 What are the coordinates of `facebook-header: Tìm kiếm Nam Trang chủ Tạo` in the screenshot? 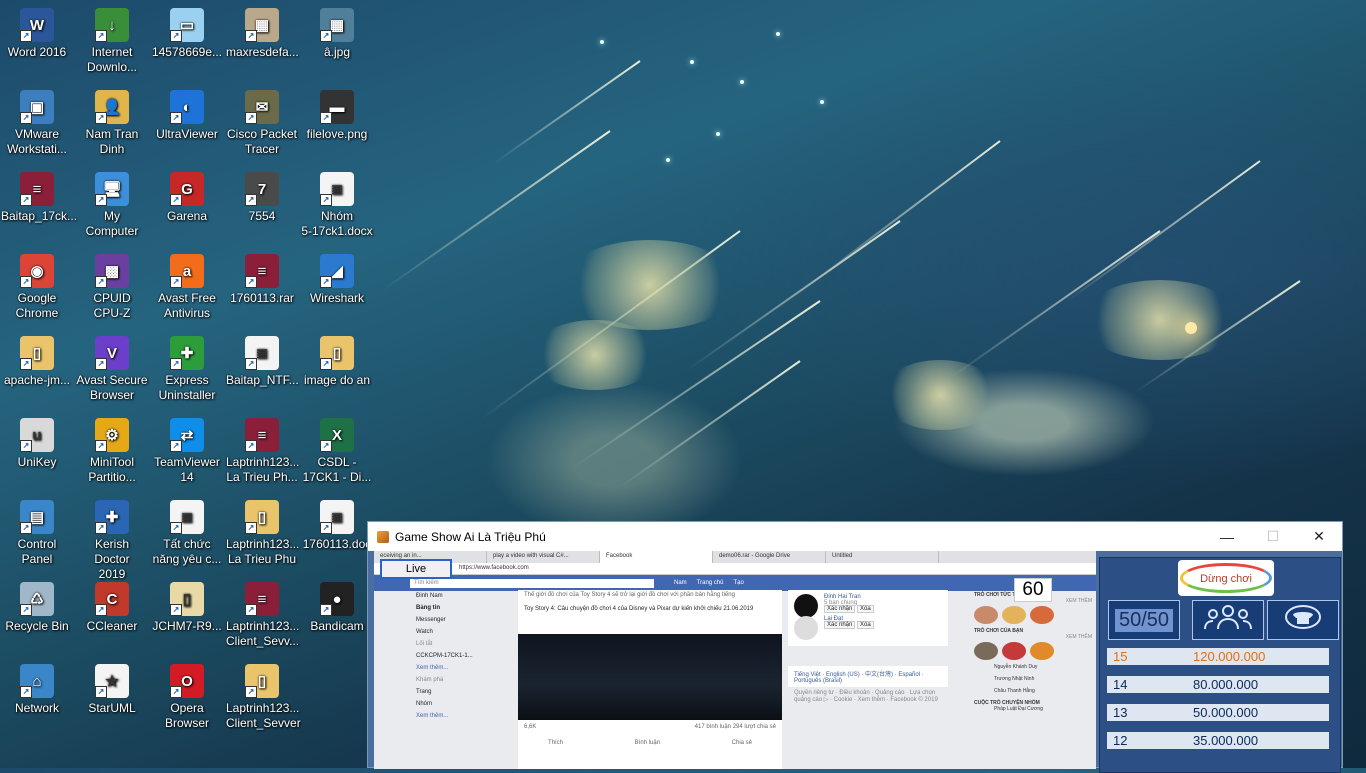 It's located at (735, 583).